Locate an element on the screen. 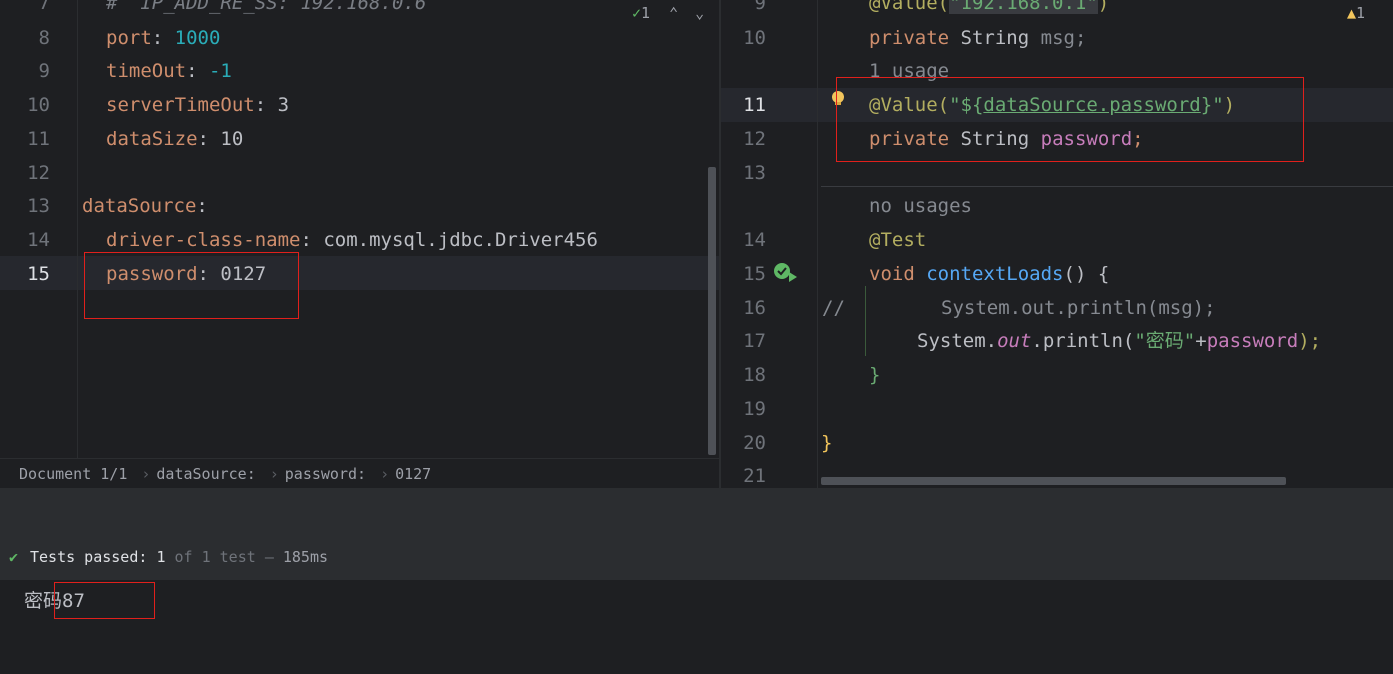 The height and width of the screenshot is (674, 1393). vertical-scrollbar is located at coordinates (712, 311).